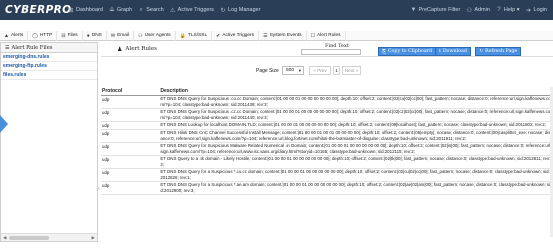 Image resolution: width=553 pixels, height=248 pixels. What do you see at coordinates (141, 9) in the screenshot?
I see `search-icon: ⌕` at bounding box center [141, 9].